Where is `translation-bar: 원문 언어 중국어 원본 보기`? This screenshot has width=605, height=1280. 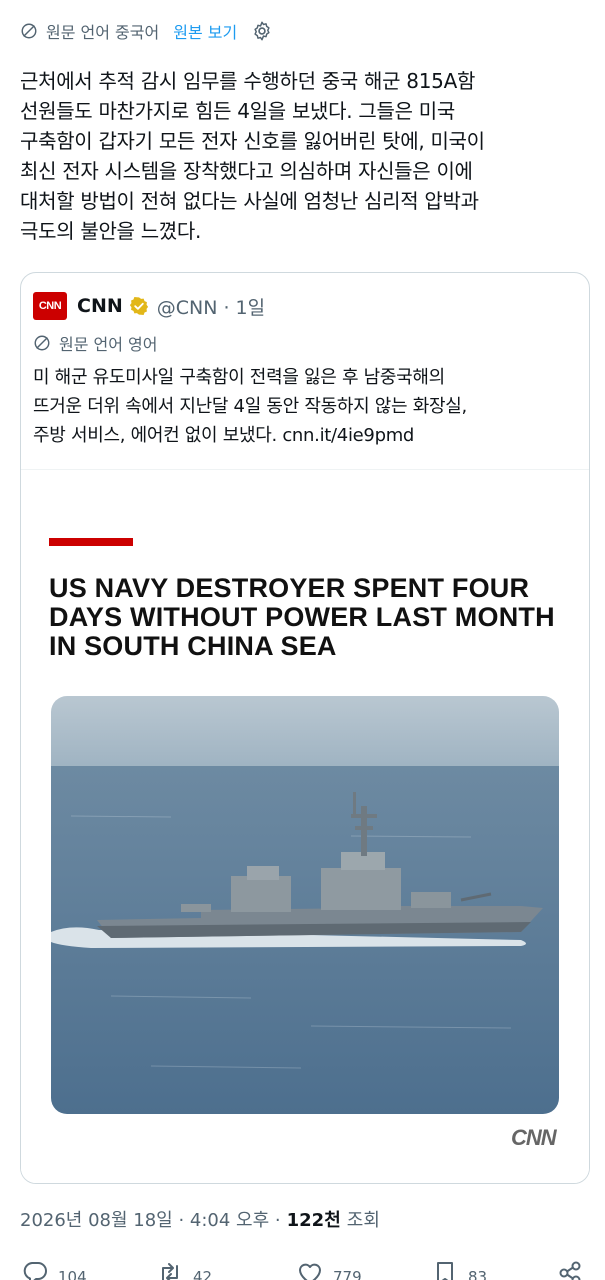 translation-bar: 원문 언어 중국어 원본 보기 is located at coordinates (146, 31).